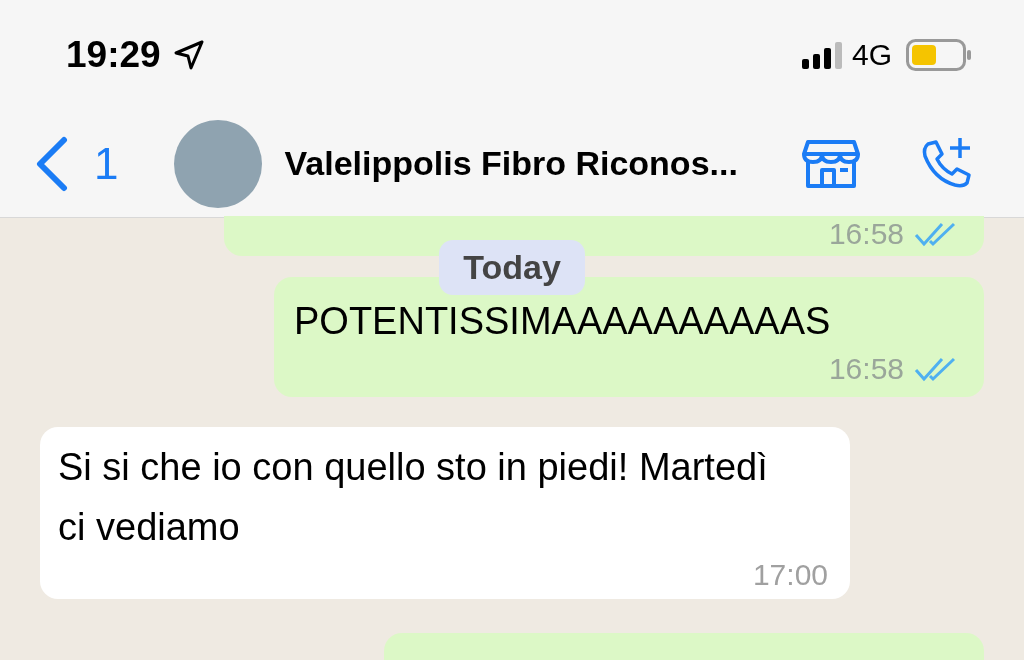 The height and width of the screenshot is (660, 1024). What do you see at coordinates (821, 55) in the screenshot?
I see `signal-icon` at bounding box center [821, 55].